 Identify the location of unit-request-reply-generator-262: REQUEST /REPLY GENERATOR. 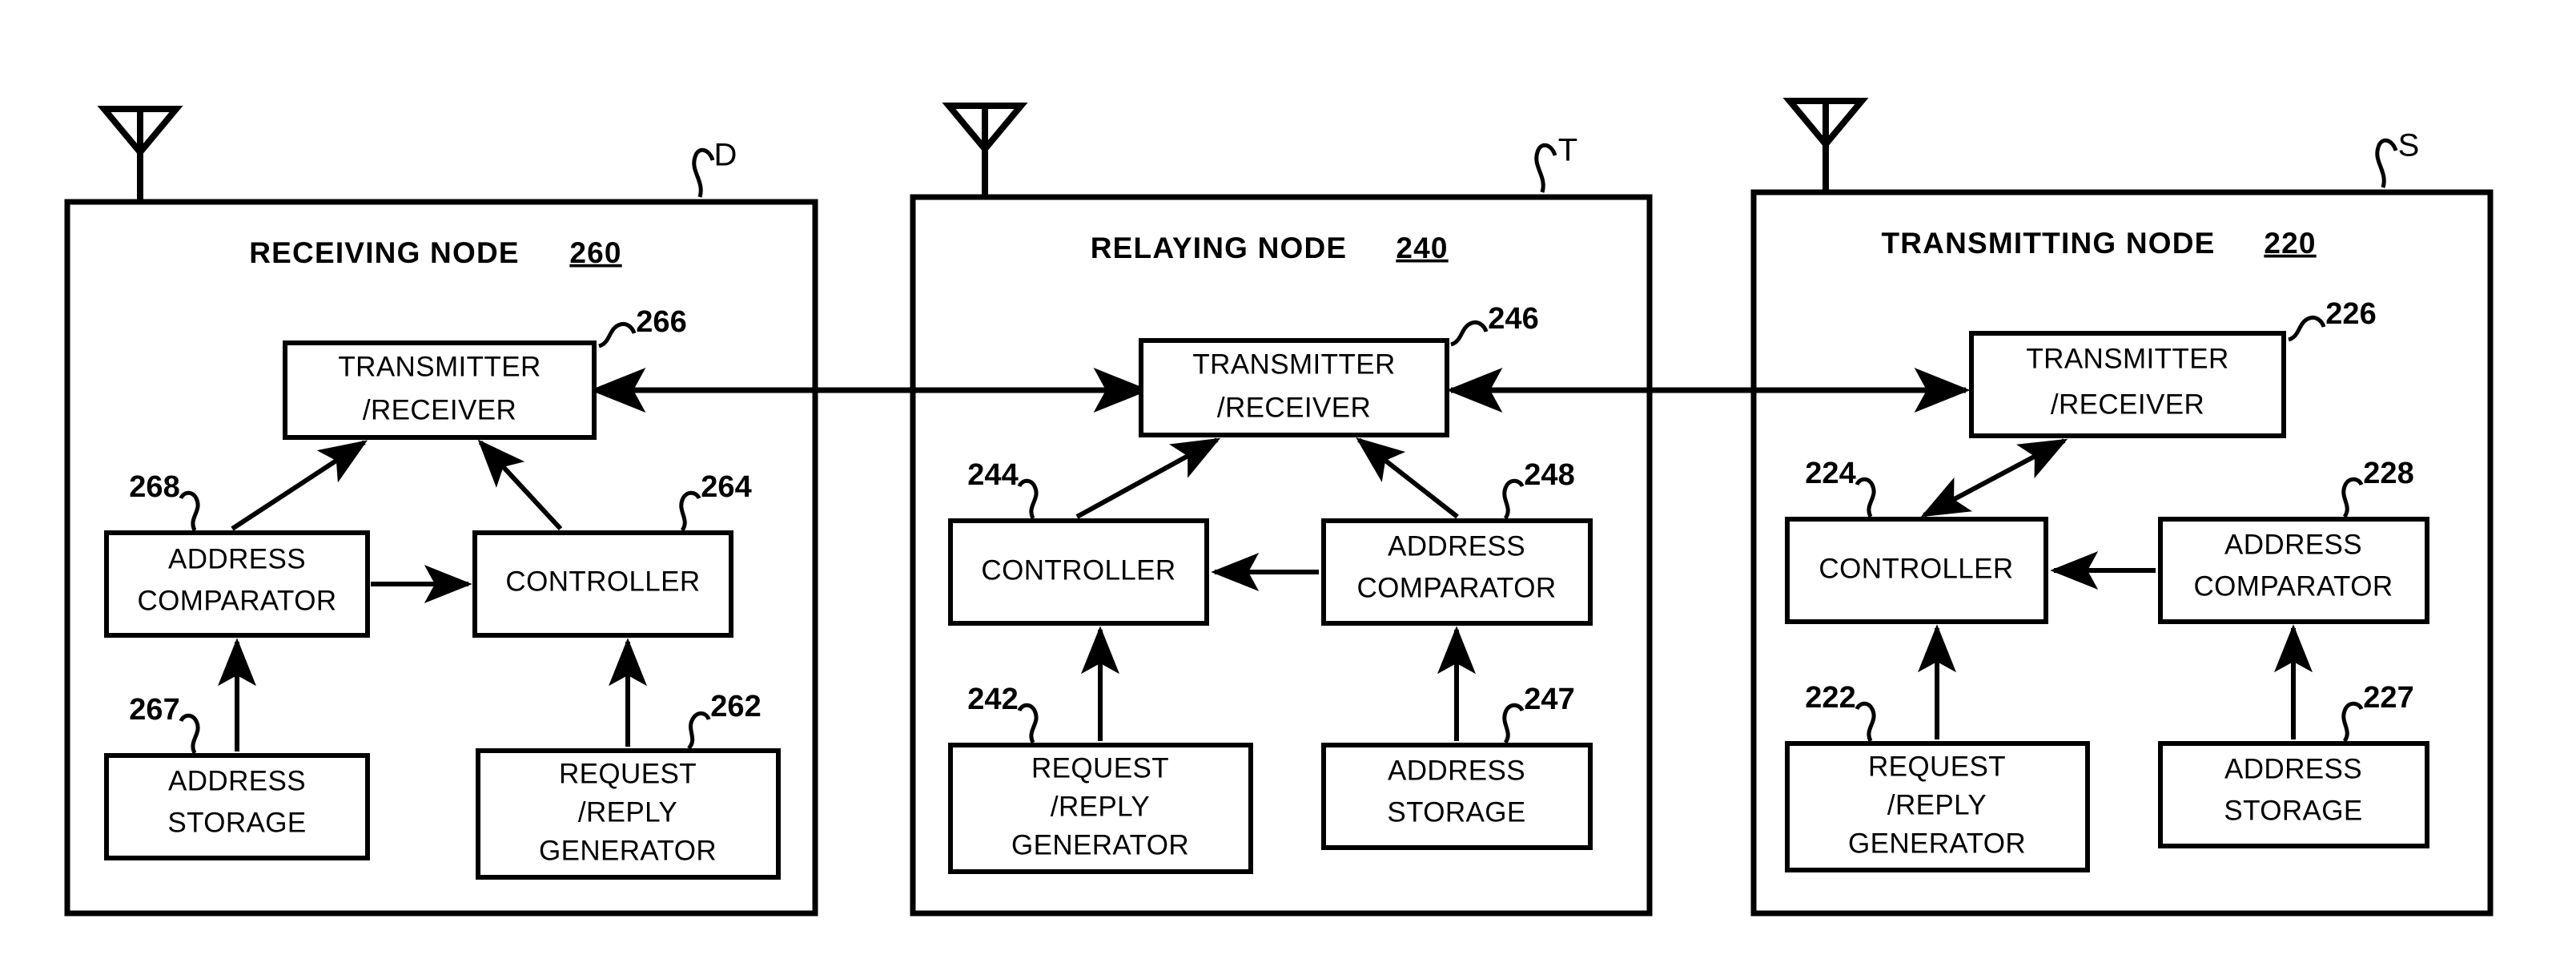
(628, 814).